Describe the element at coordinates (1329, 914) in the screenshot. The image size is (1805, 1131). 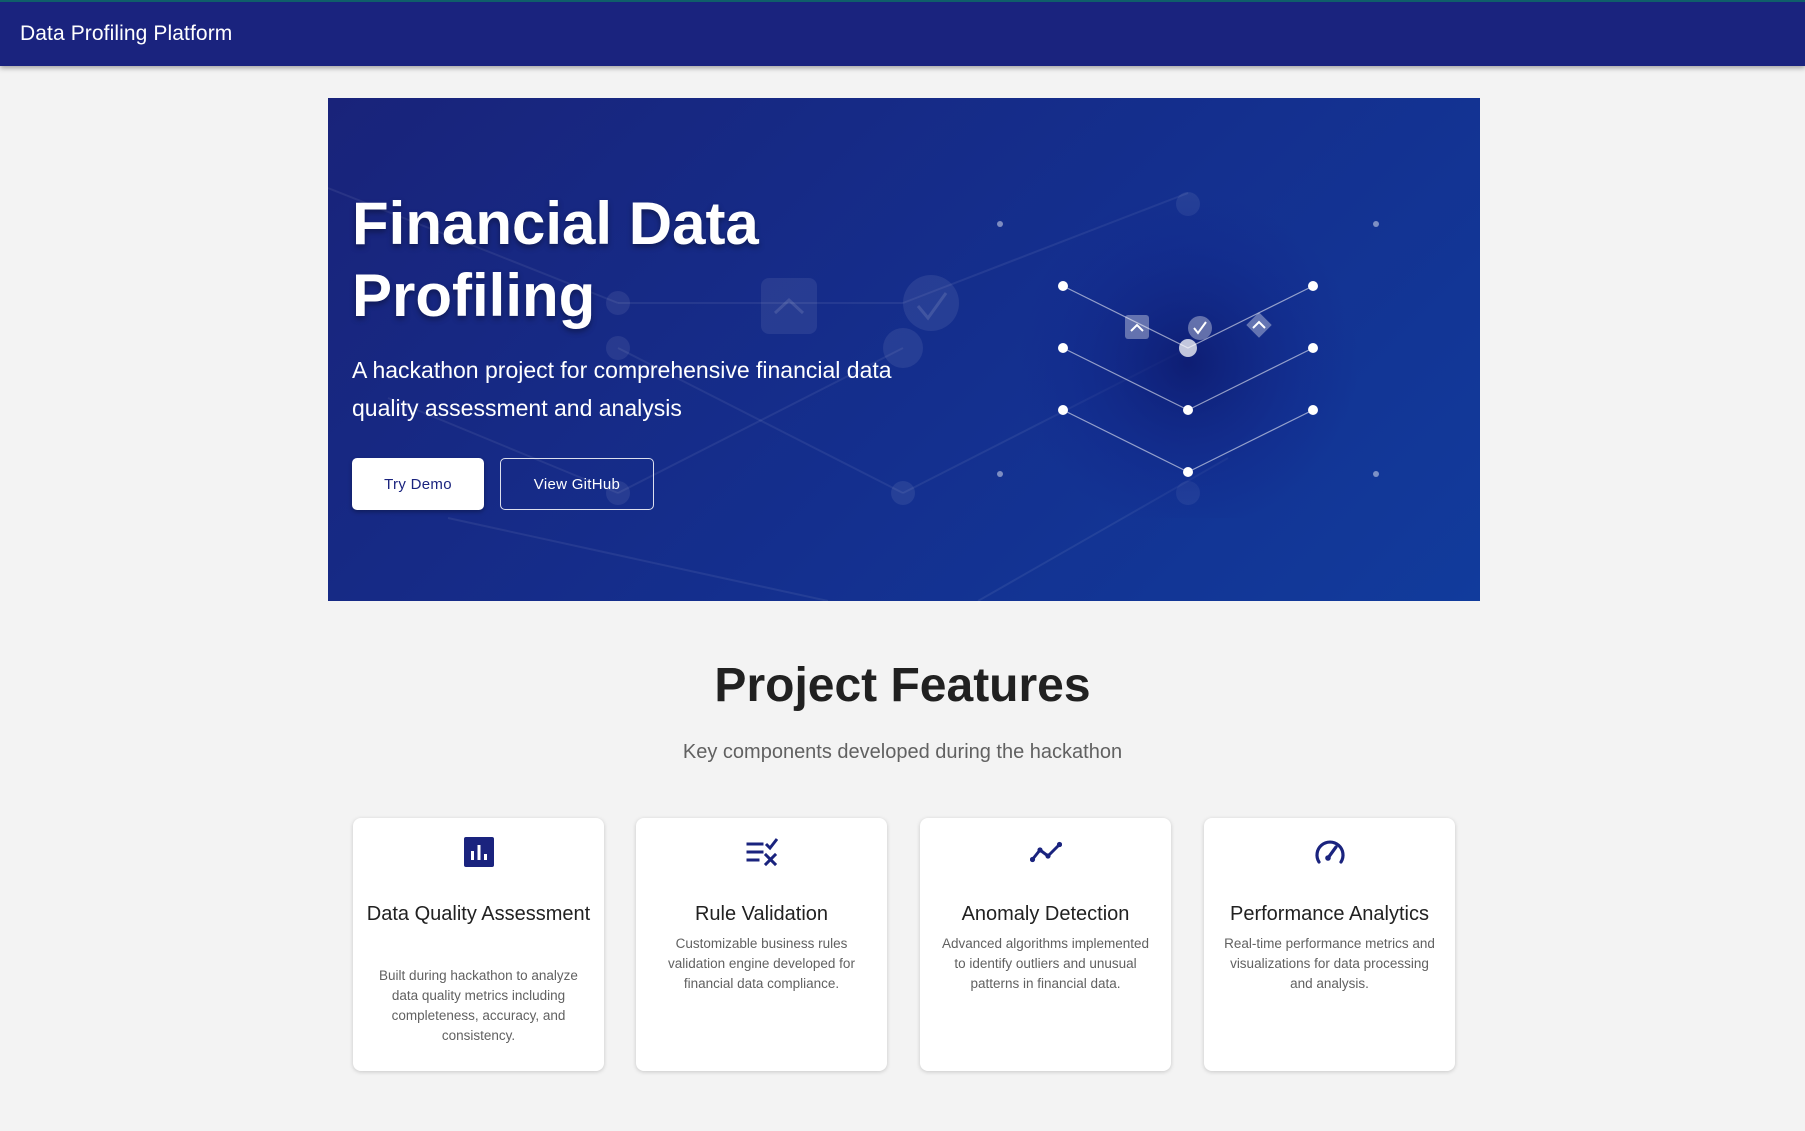
I see `card-title: Performance Analytics` at that location.